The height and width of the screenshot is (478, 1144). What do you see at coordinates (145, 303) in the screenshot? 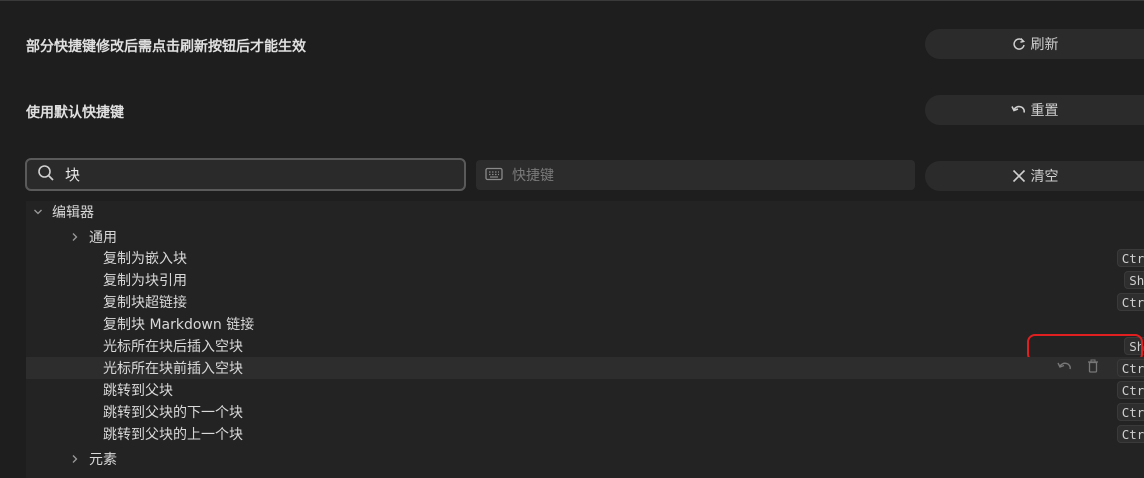
I see `shortcut-label: 复制块超链接` at bounding box center [145, 303].